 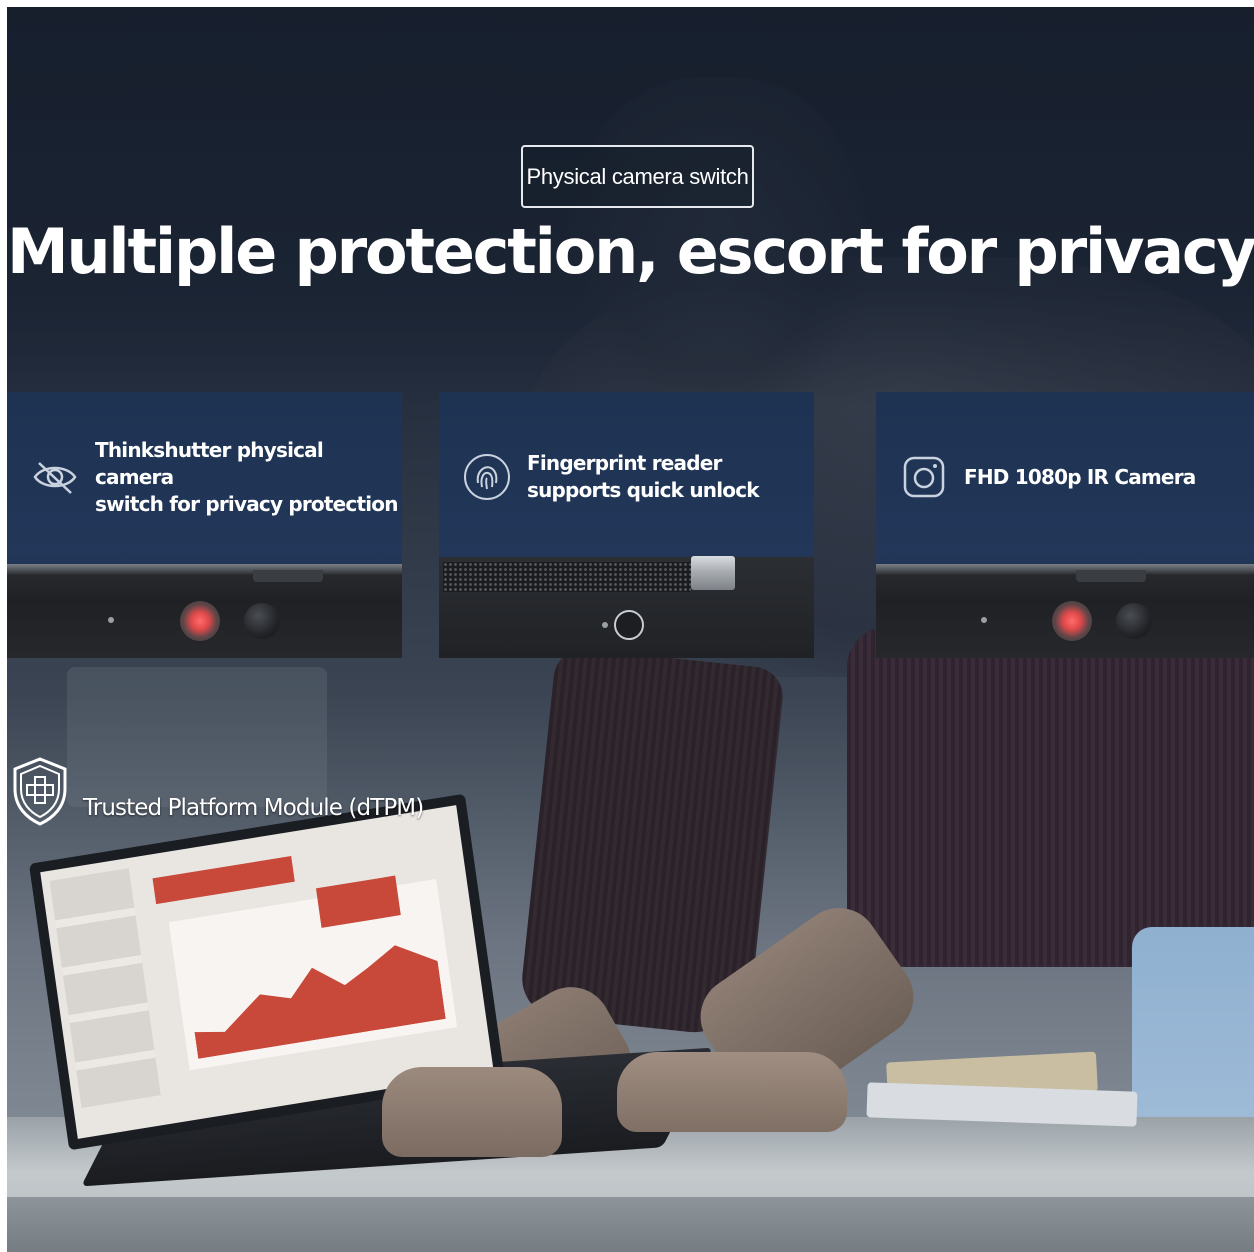 I want to click on camera-shutter-switch, so click(x=713, y=573).